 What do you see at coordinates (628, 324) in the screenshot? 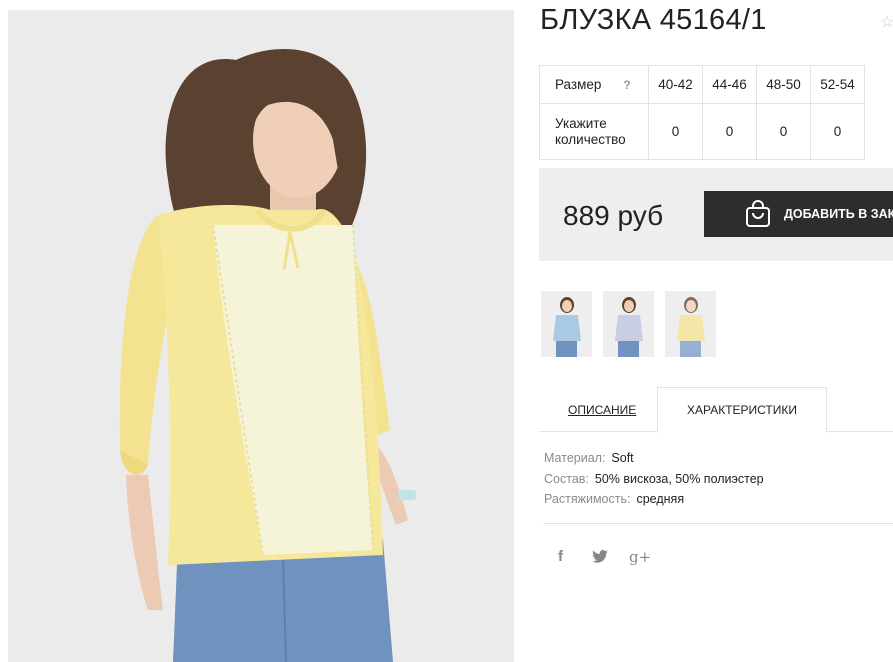
I see `thumbnail-lilac` at bounding box center [628, 324].